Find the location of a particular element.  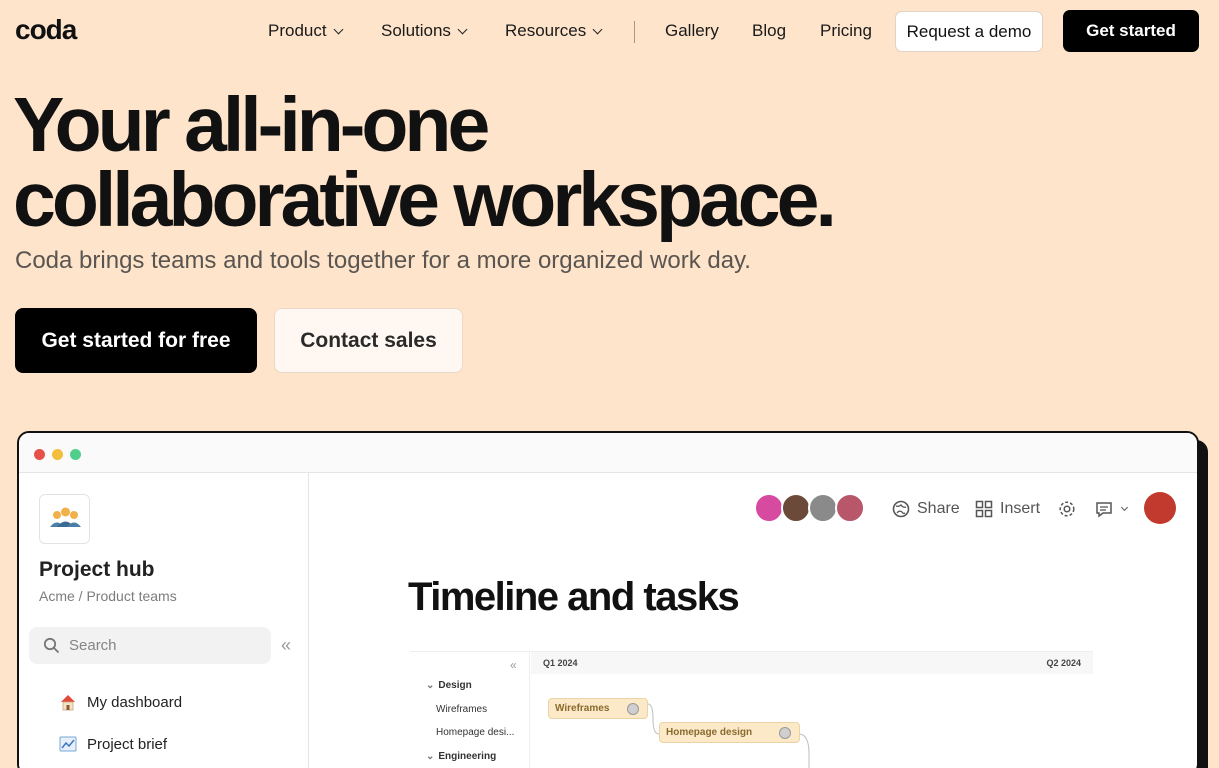

minimize-dot-icon is located at coordinates (57, 454).